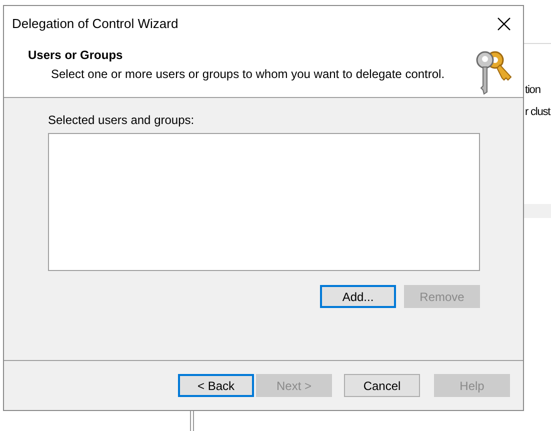 This screenshot has width=551, height=431. Describe the element at coordinates (76, 55) in the screenshot. I see `page-heading: Users or Groups` at that location.